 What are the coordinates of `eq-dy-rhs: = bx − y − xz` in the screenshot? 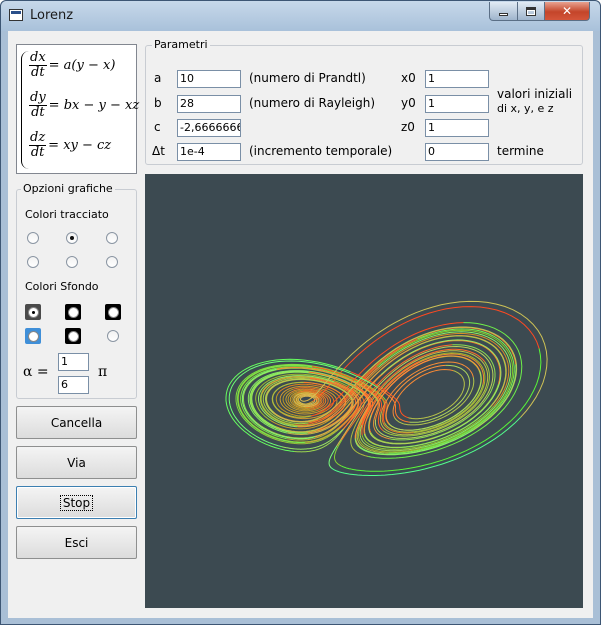 It's located at (94, 105).